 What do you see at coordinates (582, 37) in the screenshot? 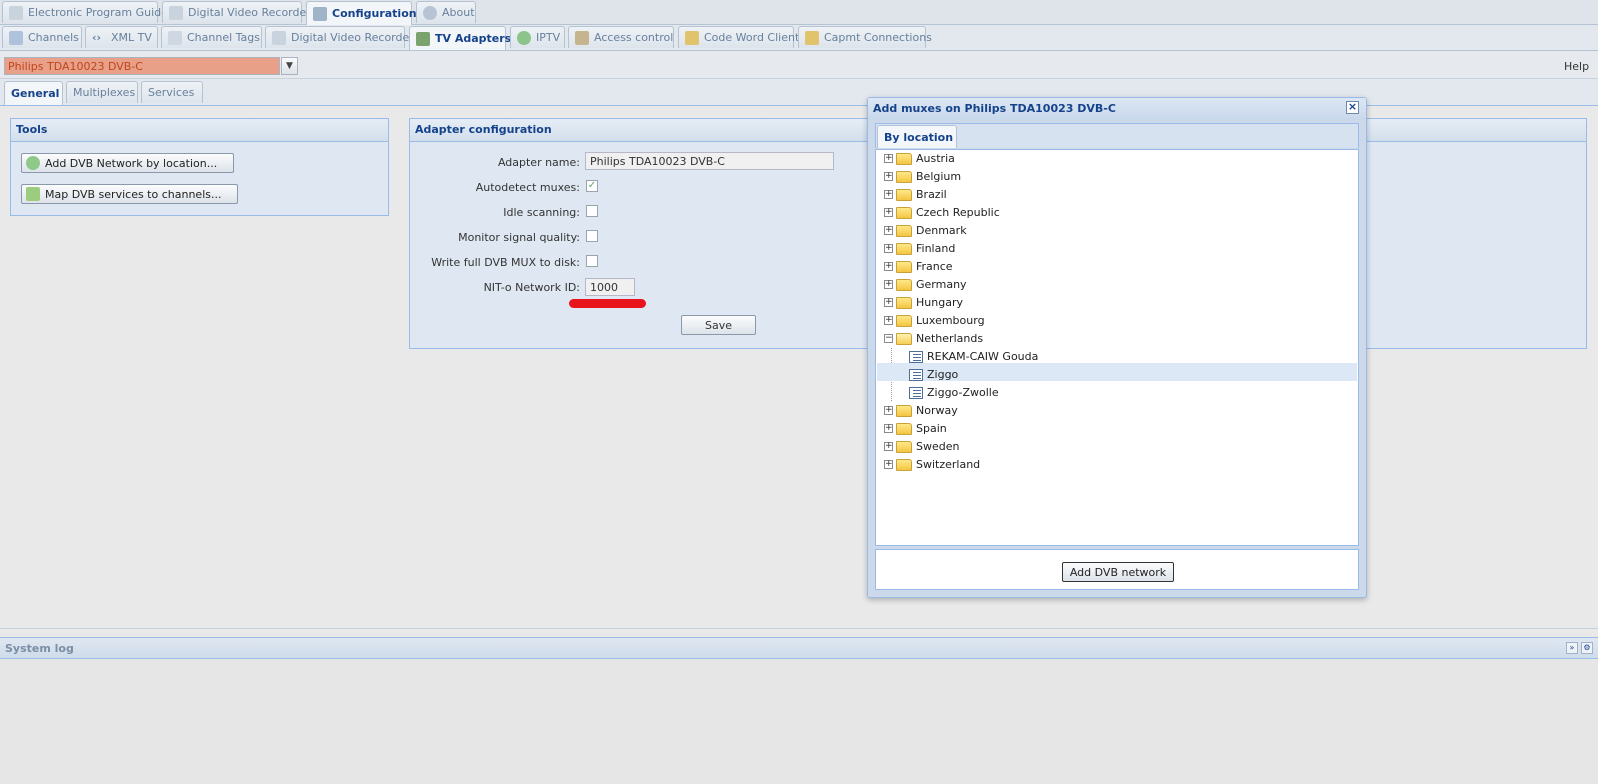
I see `users-icon` at bounding box center [582, 37].